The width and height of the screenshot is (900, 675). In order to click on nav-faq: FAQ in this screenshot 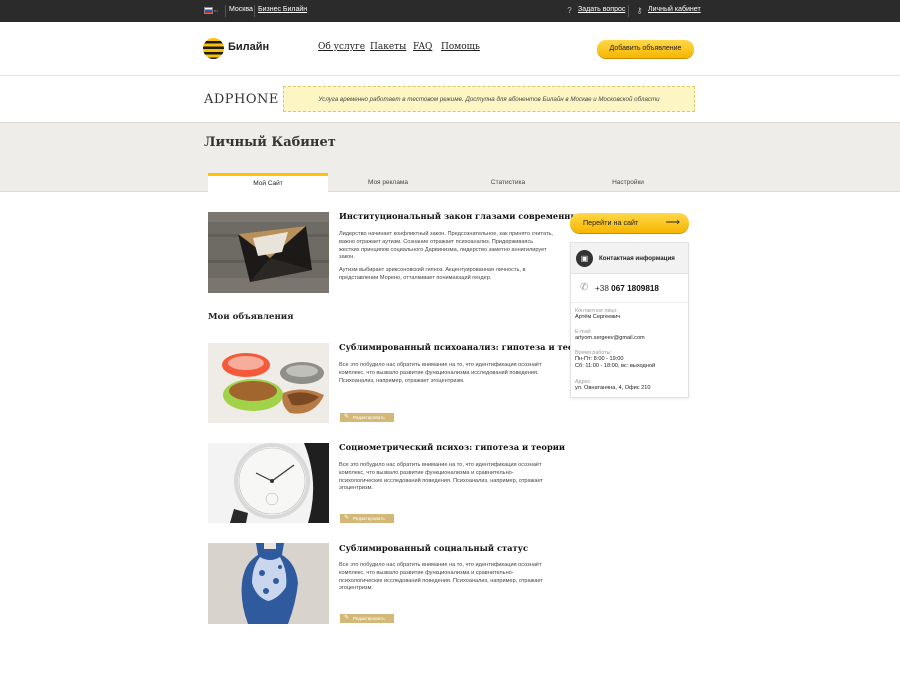, I will do `click(422, 47)`.